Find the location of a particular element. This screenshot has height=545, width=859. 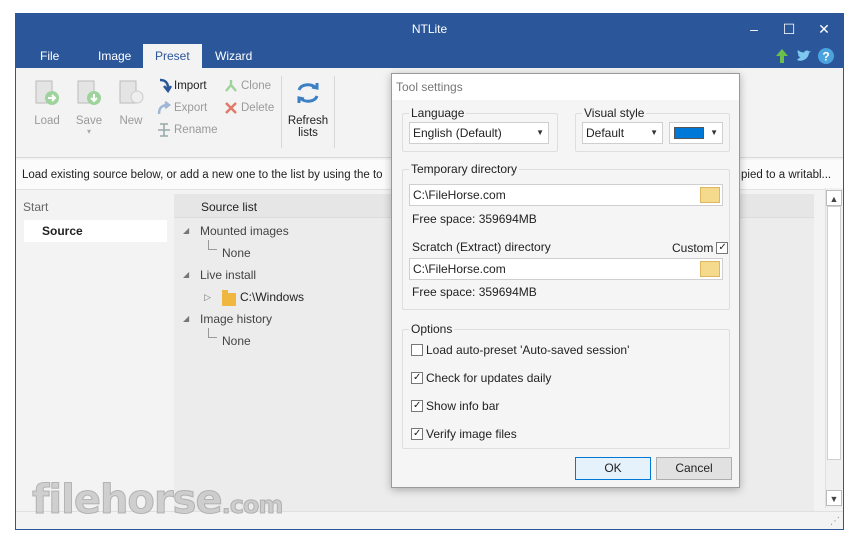

clone-icon is located at coordinates (231, 86).